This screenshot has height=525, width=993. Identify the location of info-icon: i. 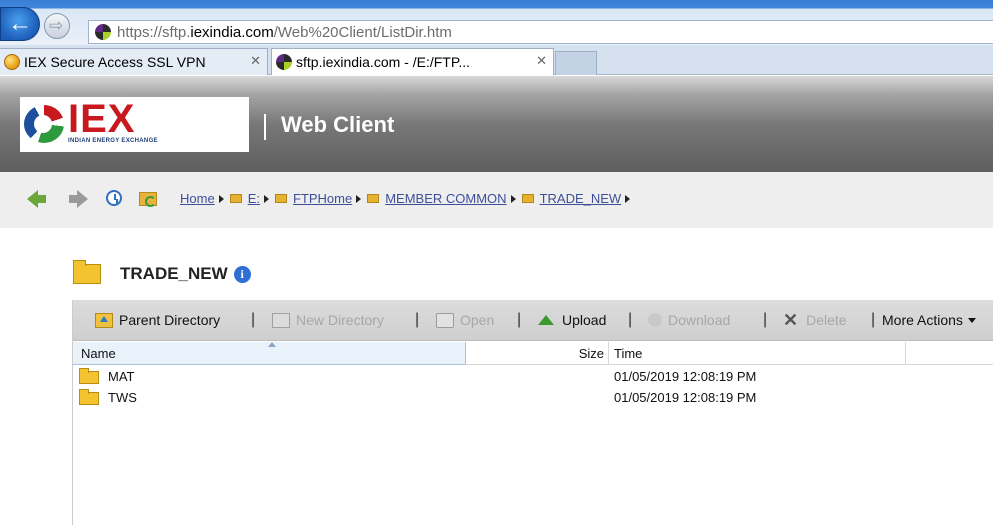
(242, 274).